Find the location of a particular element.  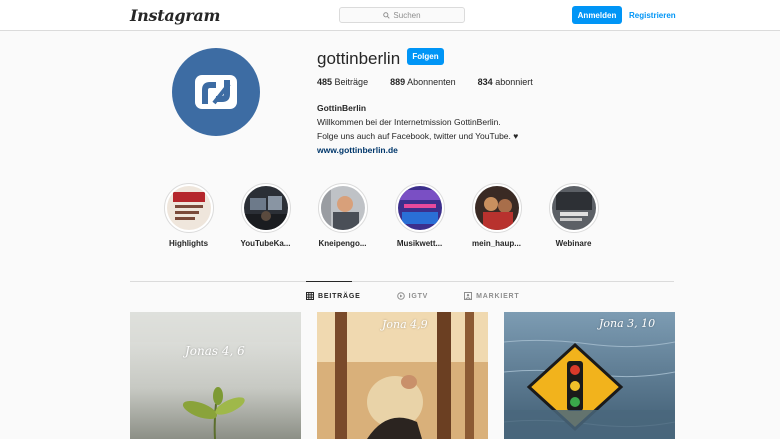

sprout-image is located at coordinates (215, 375).